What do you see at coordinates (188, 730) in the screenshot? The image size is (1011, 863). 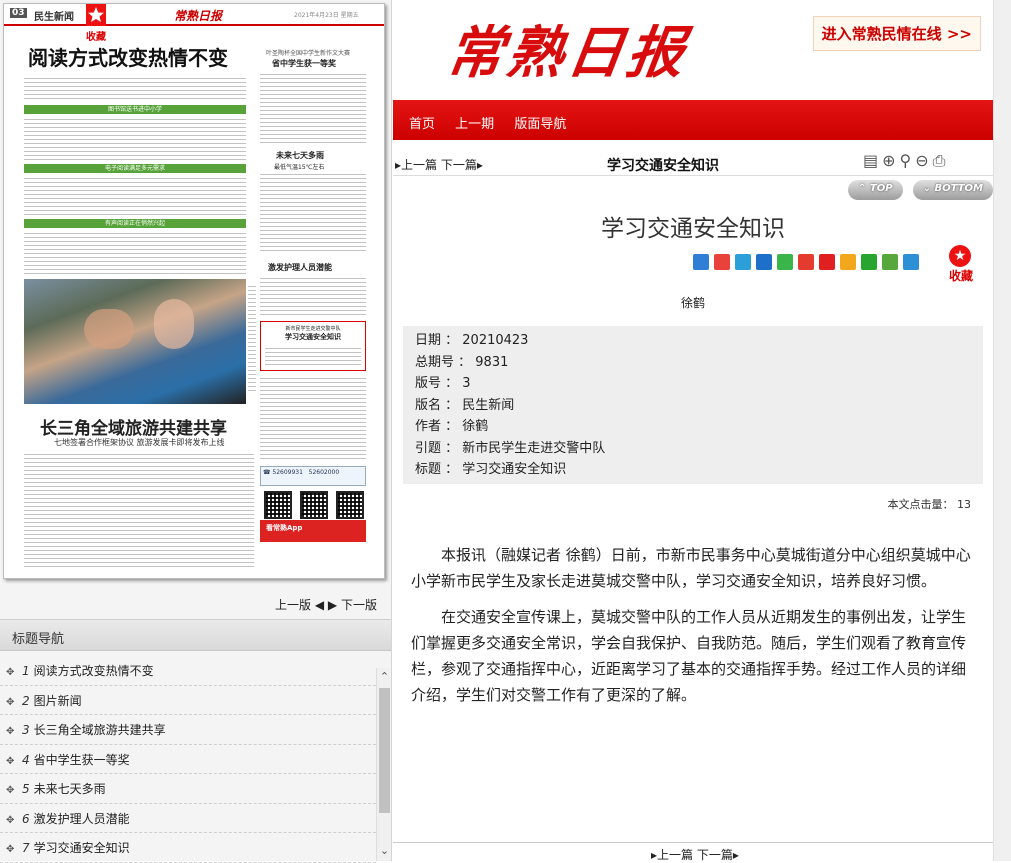 I see `title-nav-item: ✥ 3 长三角全域旅游共建共享` at bounding box center [188, 730].